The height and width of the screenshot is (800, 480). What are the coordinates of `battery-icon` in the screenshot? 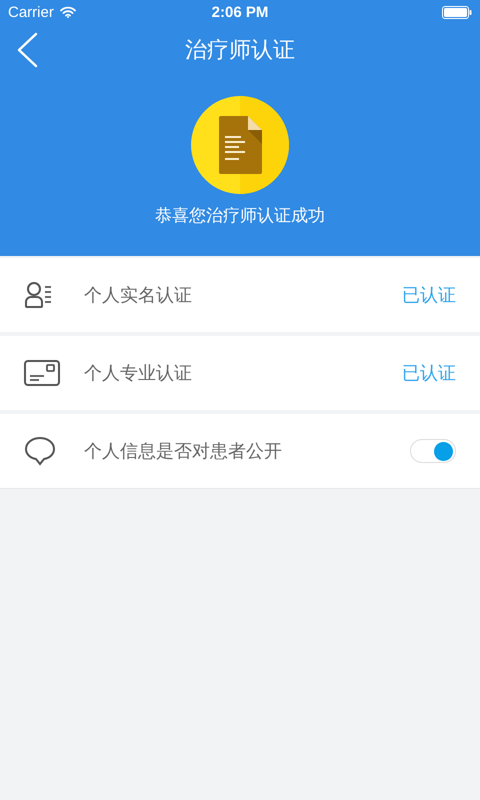 It's located at (457, 12).